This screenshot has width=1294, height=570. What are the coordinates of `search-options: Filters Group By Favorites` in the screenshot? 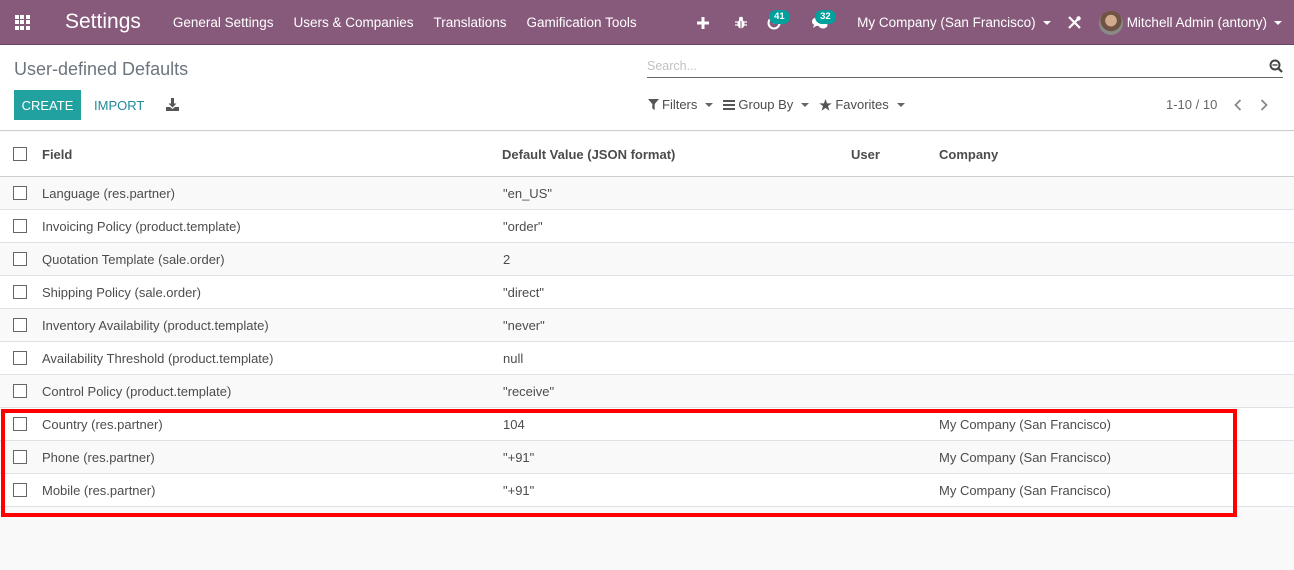 It's located at (776, 104).